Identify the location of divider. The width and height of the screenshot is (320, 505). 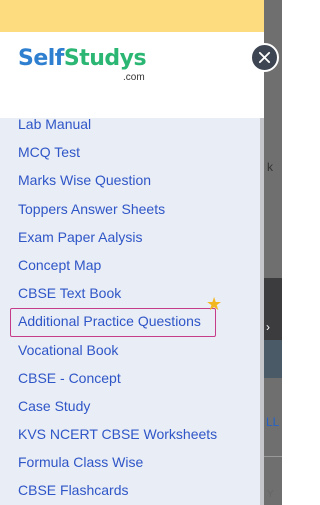
(273, 456).